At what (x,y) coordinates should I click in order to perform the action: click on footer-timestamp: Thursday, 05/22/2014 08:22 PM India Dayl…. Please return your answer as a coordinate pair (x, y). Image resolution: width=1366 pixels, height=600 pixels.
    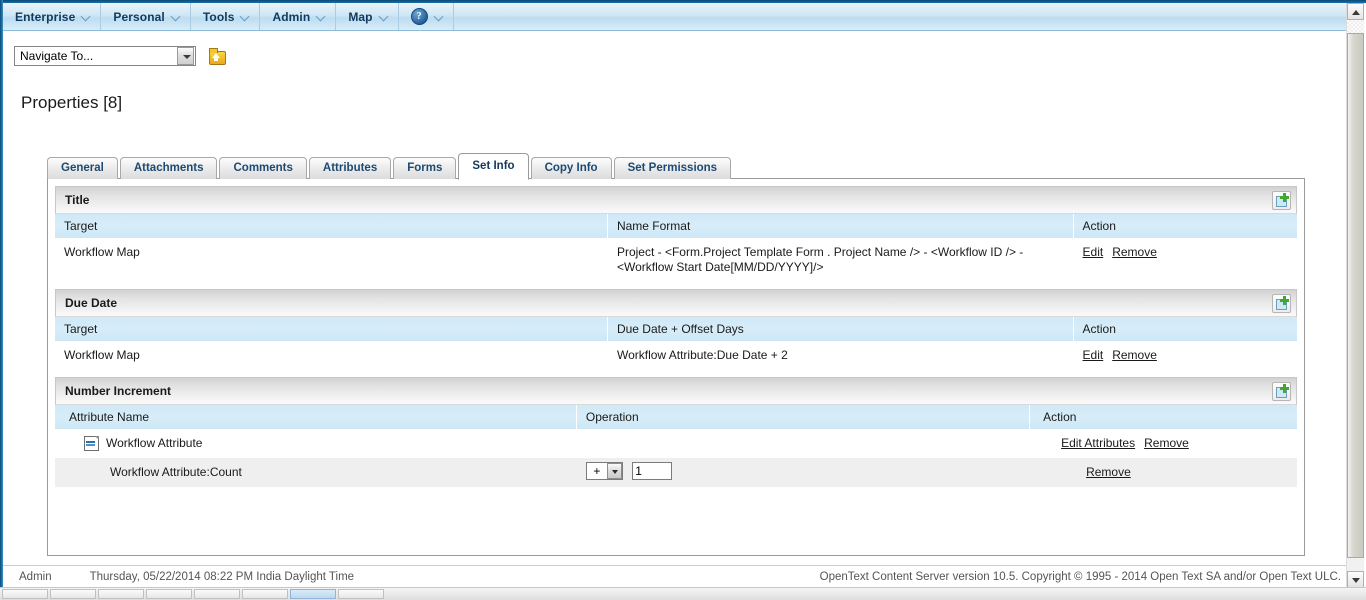
    Looking at the image, I should click on (222, 577).